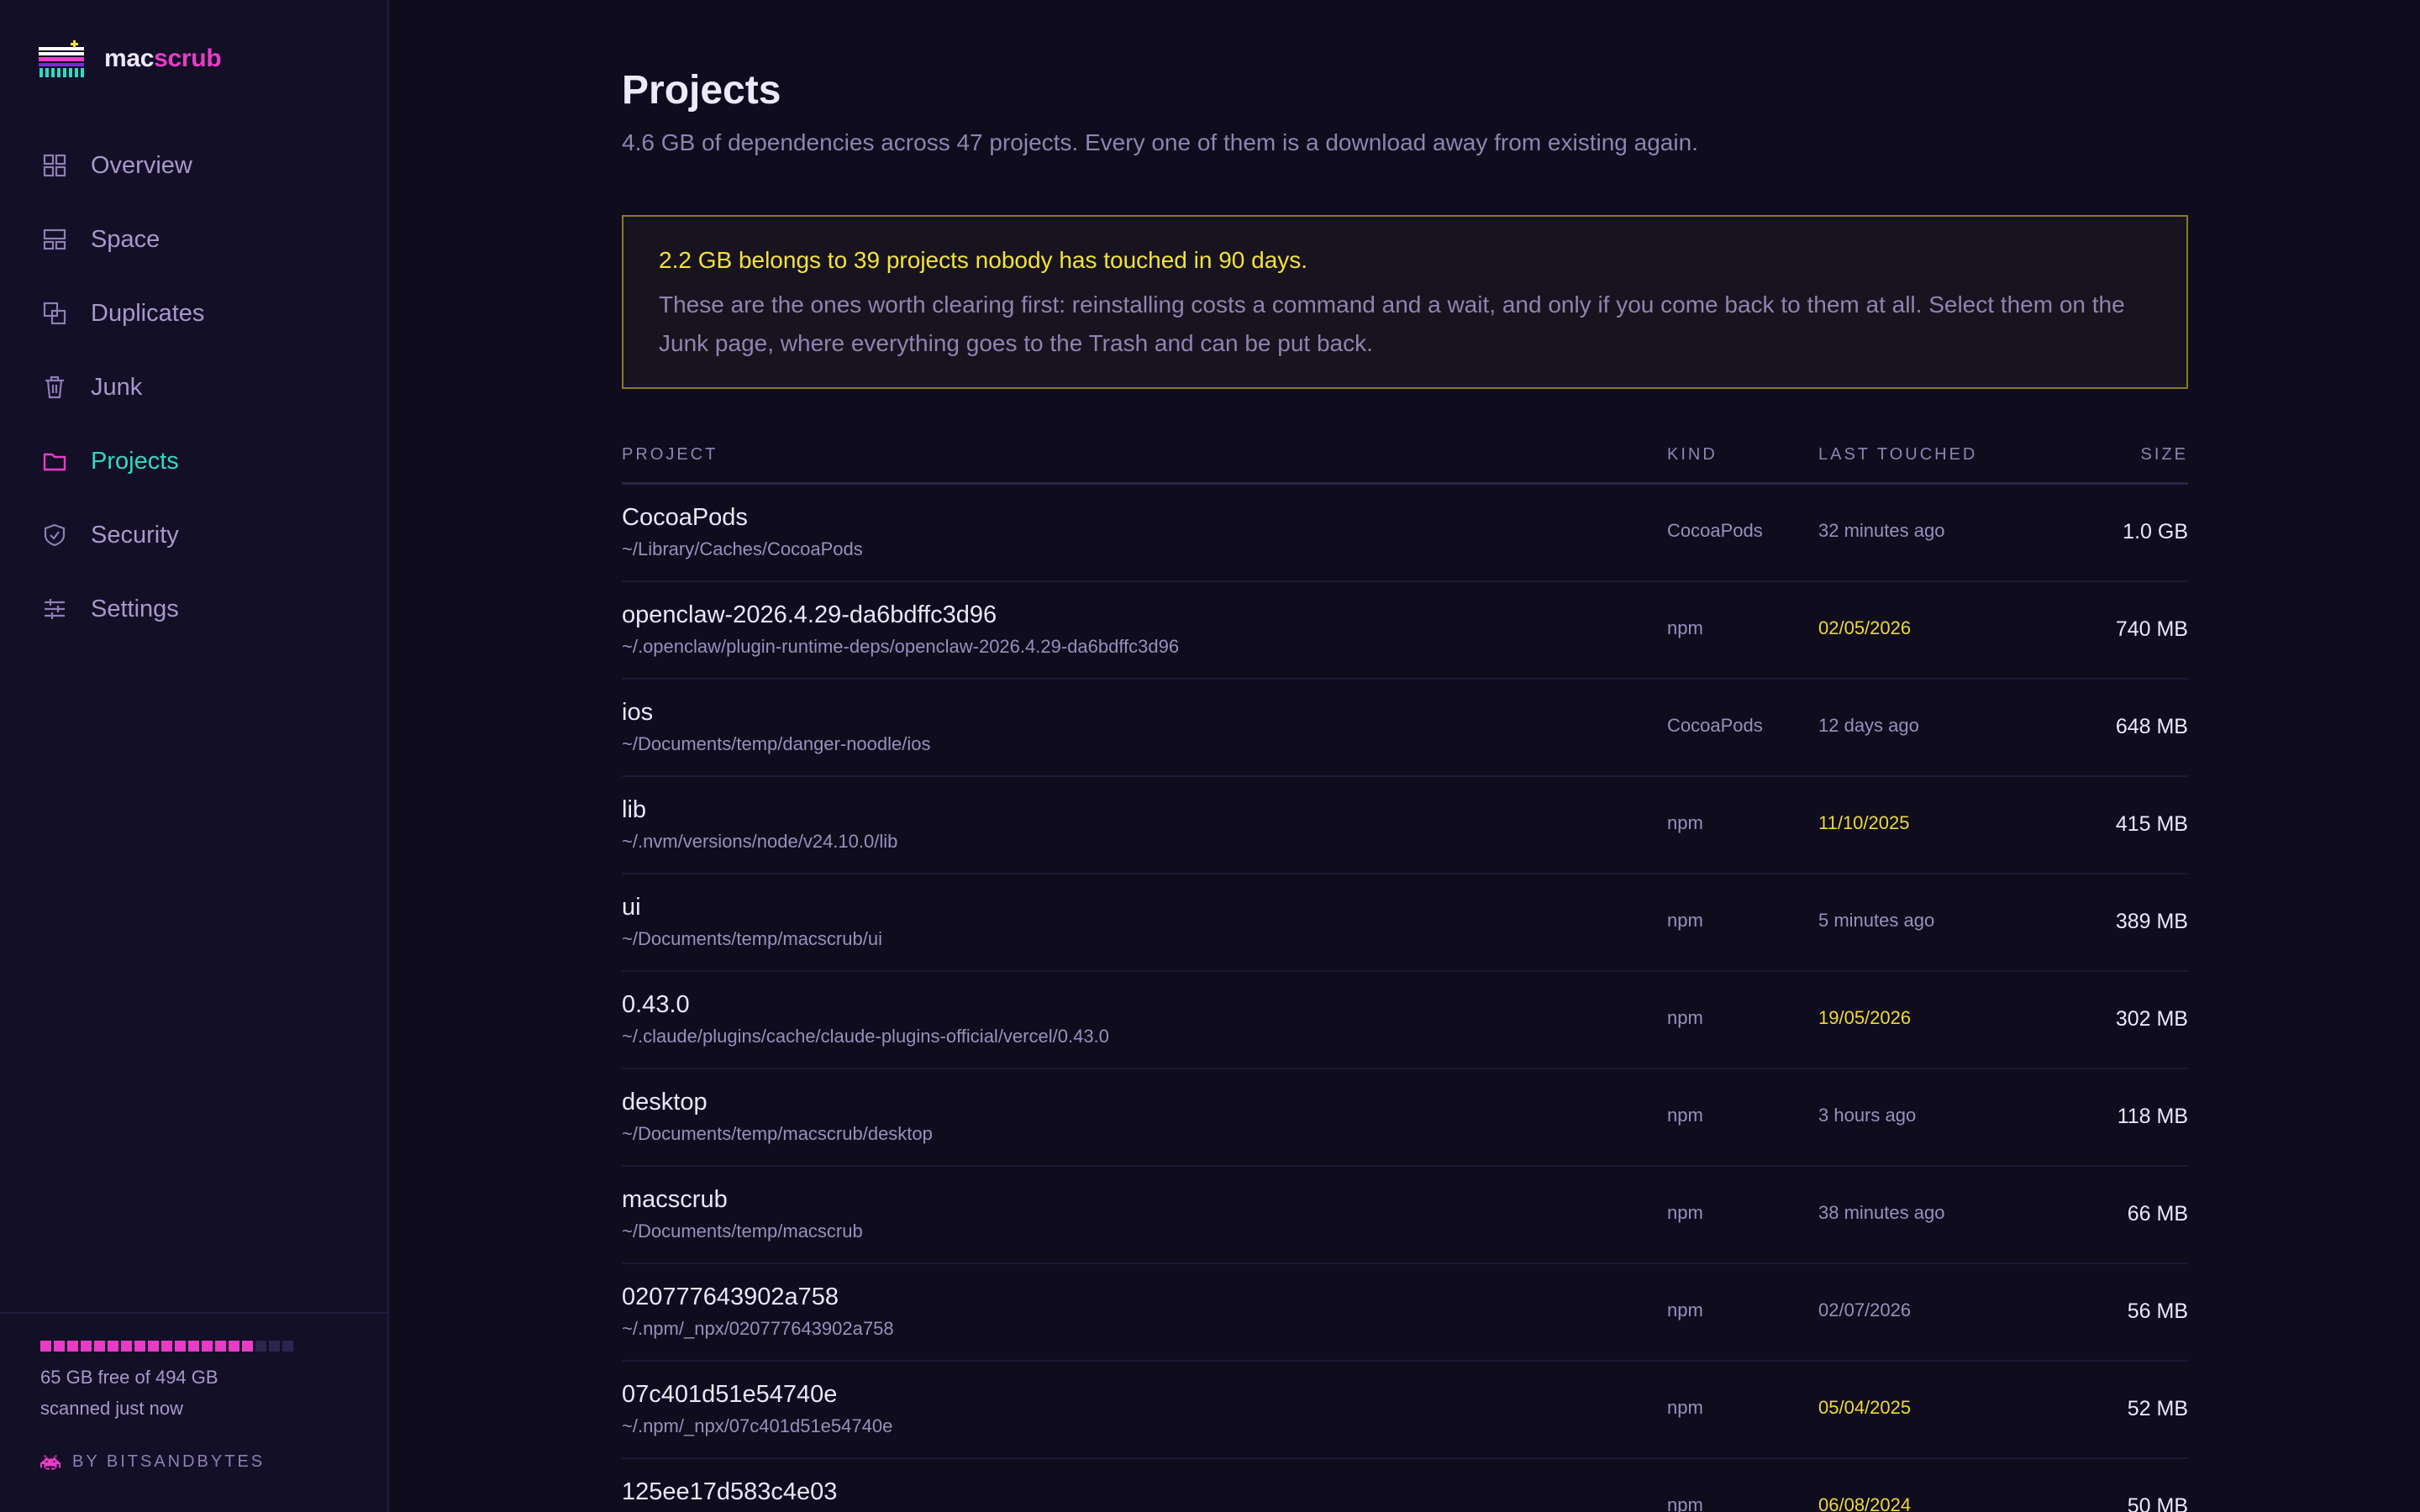 The image size is (2420, 1512). I want to click on broom-logo-icon, so click(62, 58).